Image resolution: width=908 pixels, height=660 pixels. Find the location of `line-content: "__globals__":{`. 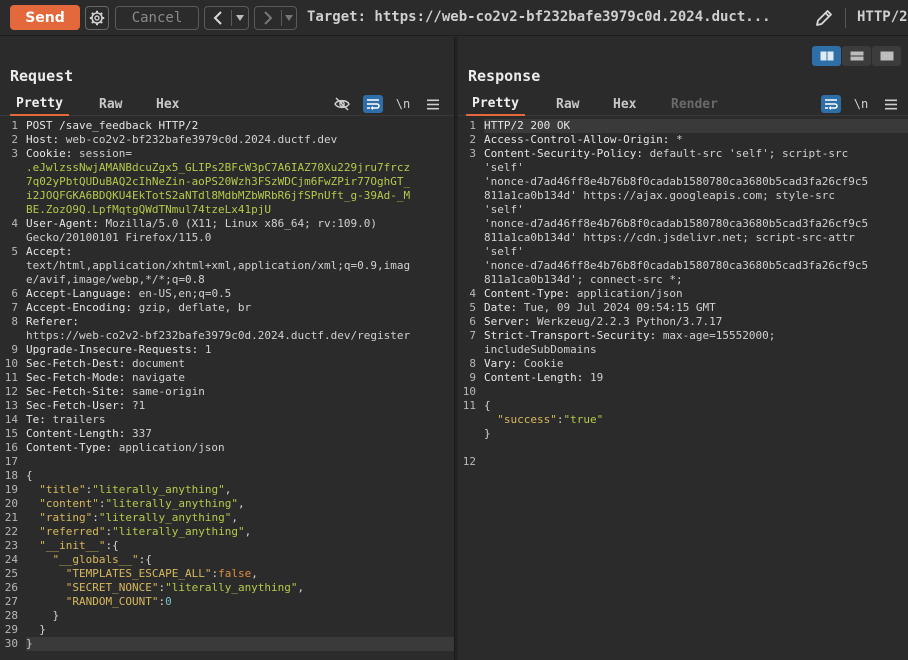

line-content: "__globals__":{ is located at coordinates (240, 560).